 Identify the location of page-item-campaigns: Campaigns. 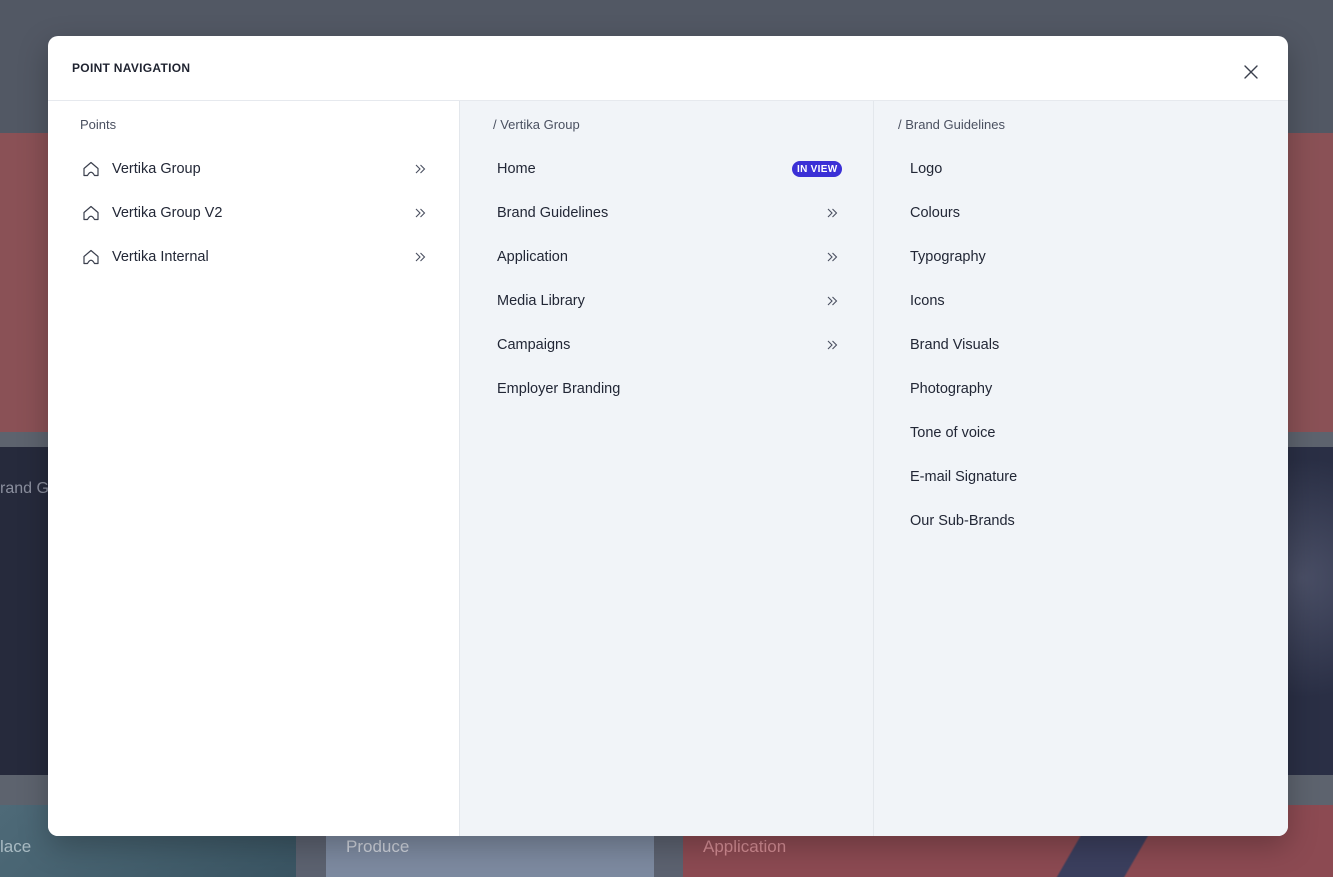
(666, 345).